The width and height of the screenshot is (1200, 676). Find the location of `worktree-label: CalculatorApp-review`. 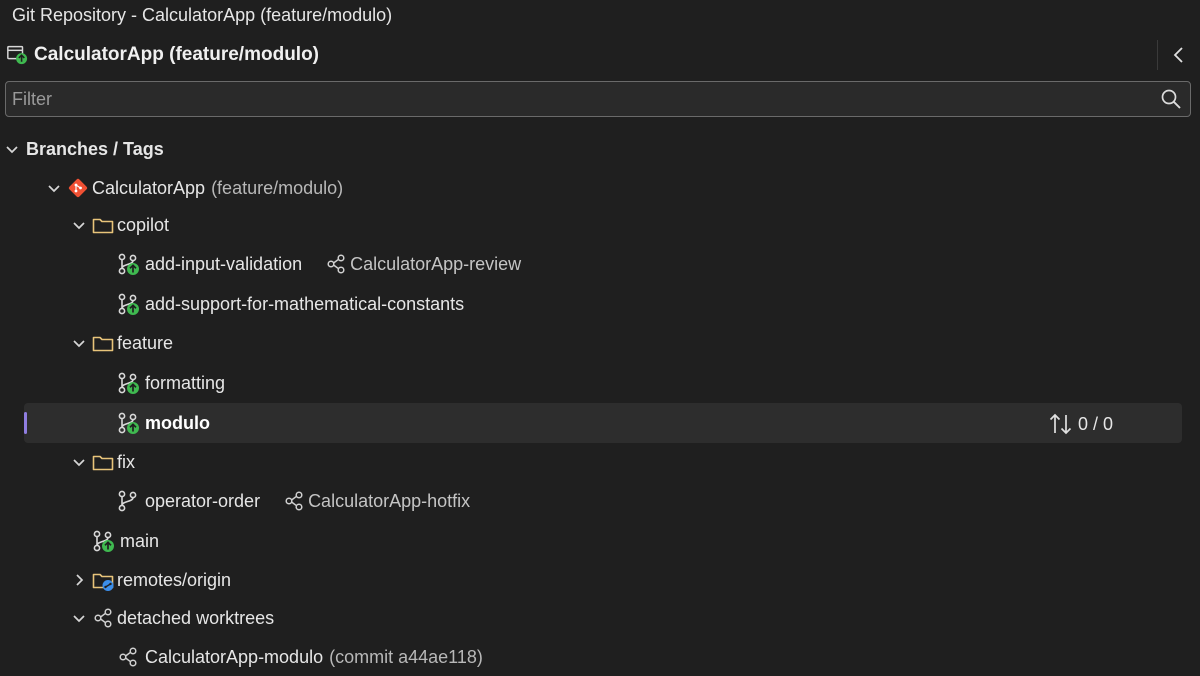

worktree-label: CalculatorApp-review is located at coordinates (436, 263).